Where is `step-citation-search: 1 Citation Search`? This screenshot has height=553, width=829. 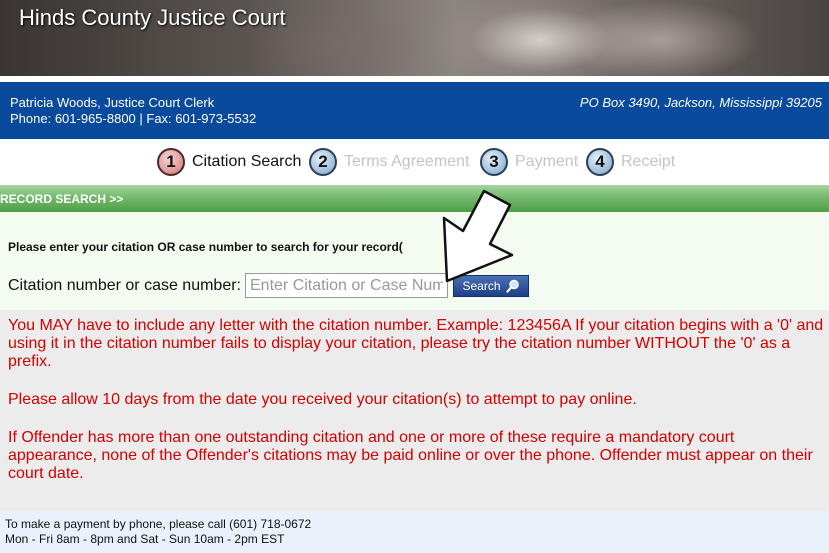
step-citation-search: 1 Citation Search is located at coordinates (229, 162).